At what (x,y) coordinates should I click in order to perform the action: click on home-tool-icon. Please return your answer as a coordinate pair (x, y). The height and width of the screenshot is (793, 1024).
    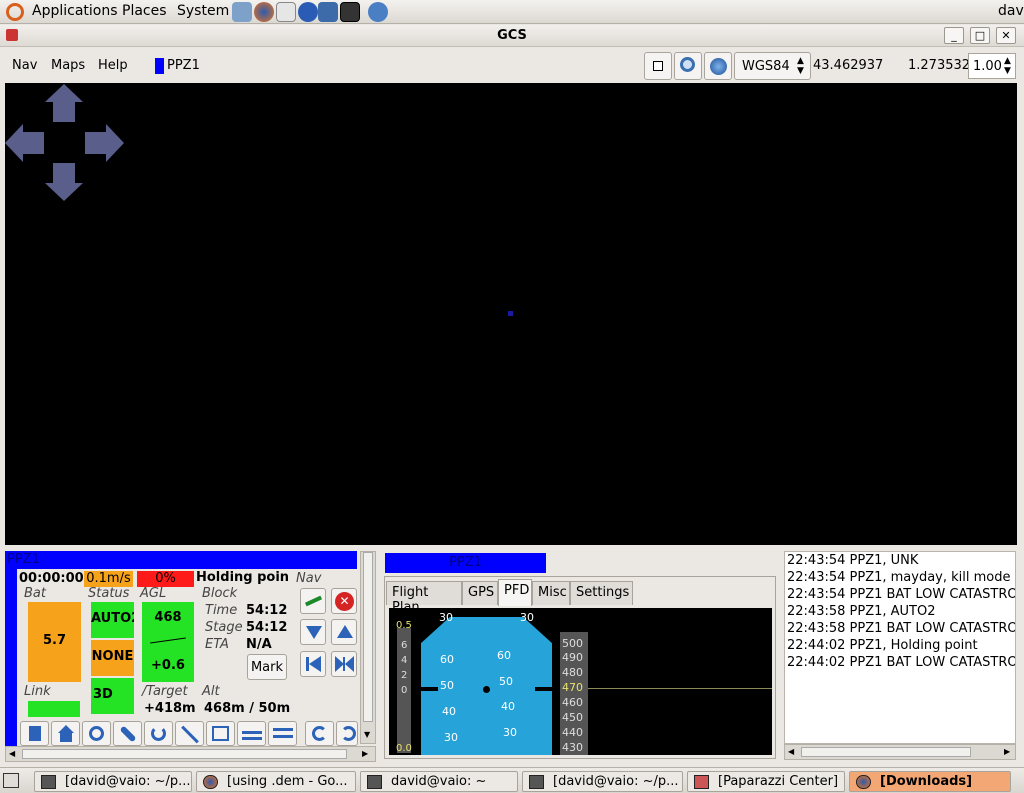
    Looking at the image, I should click on (65, 733).